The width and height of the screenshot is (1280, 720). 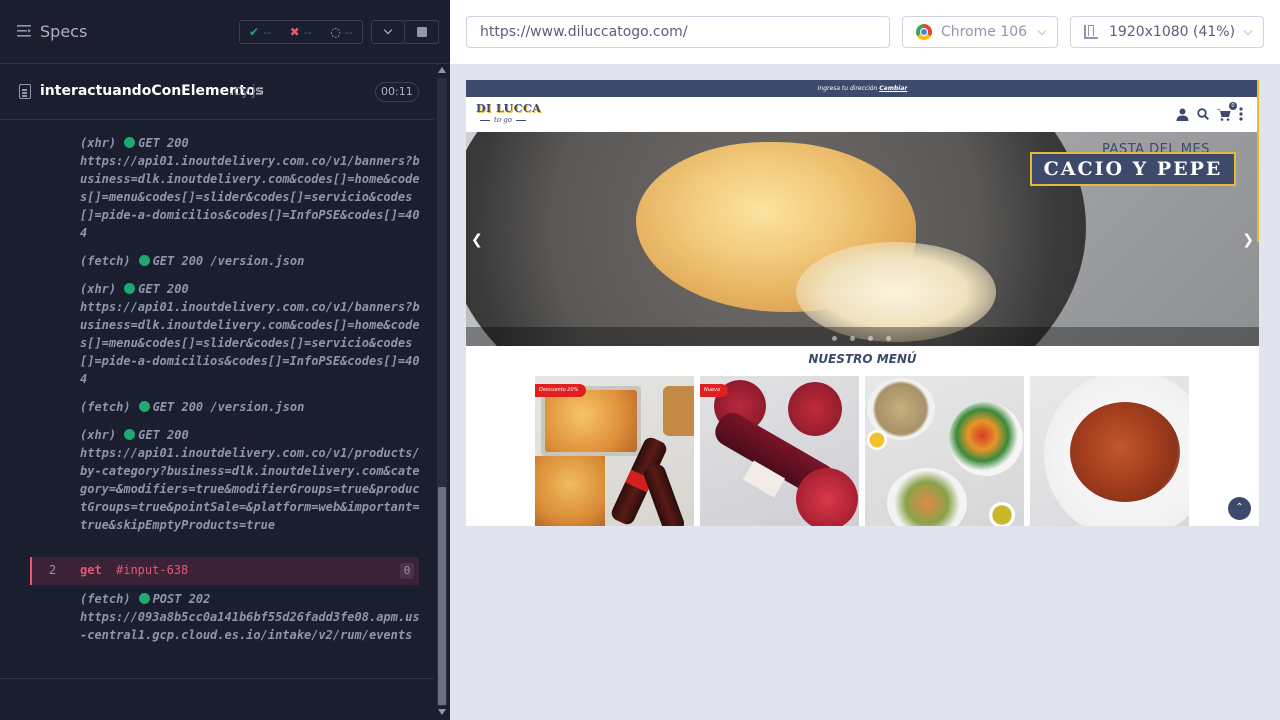 What do you see at coordinates (25, 91) in the screenshot?
I see `file-icon` at bounding box center [25, 91].